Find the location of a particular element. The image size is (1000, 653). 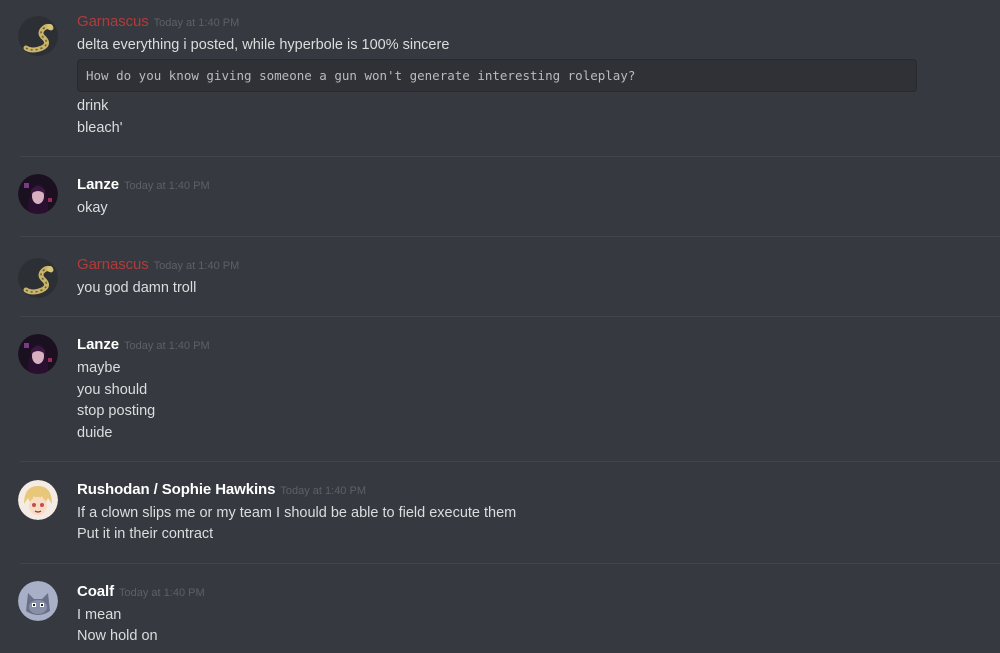

message-text: I mean is located at coordinates (99, 615).